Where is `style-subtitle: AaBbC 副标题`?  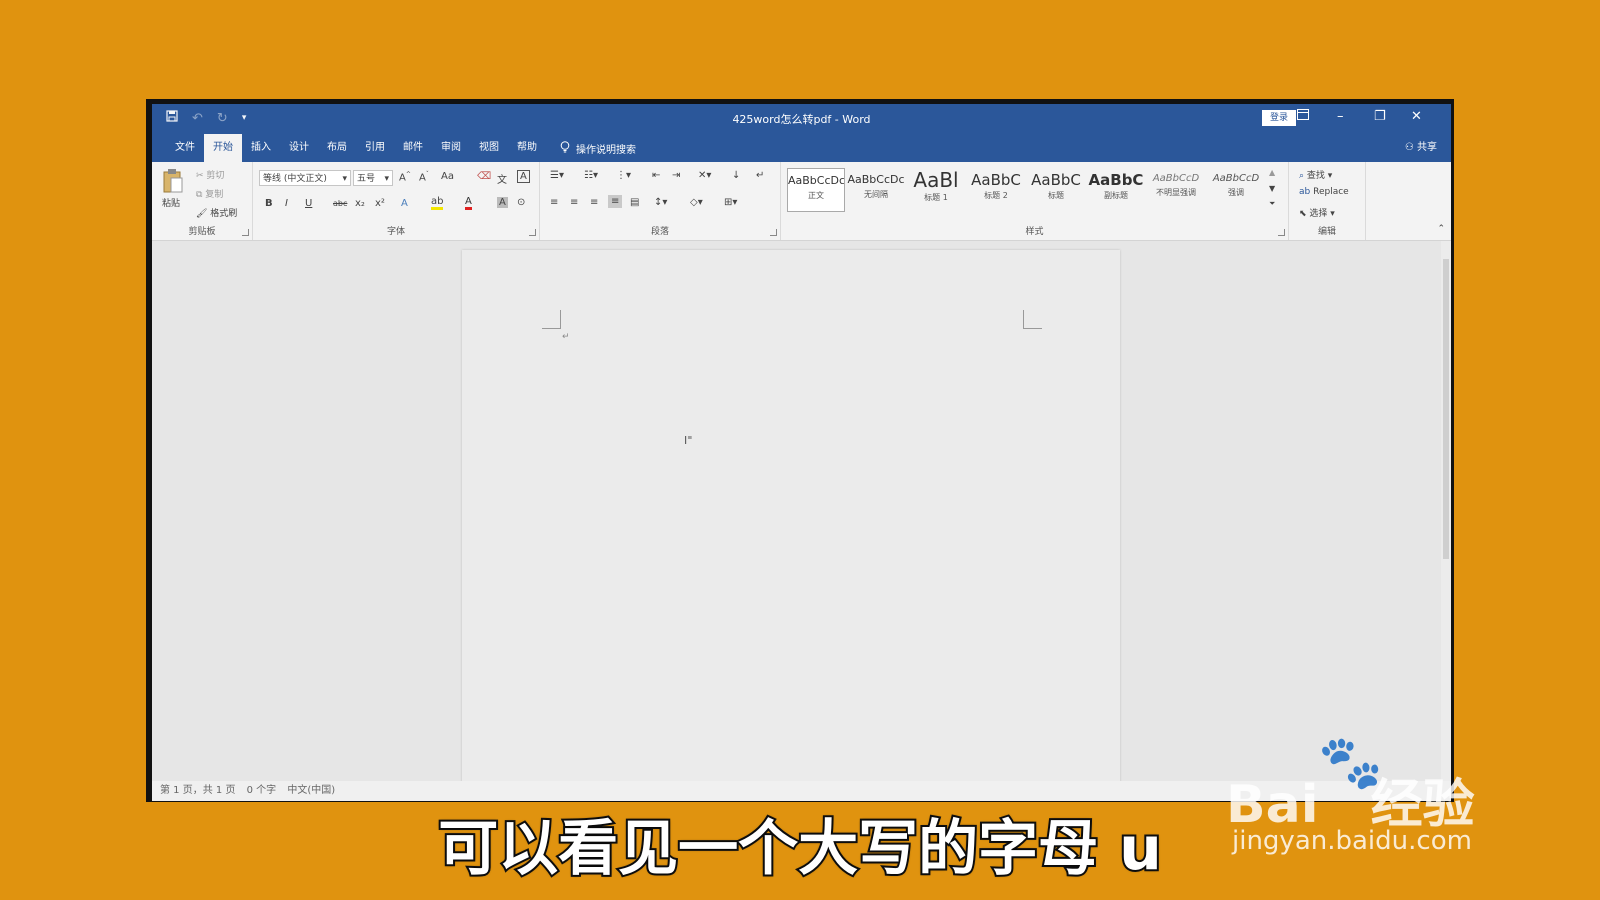
style-subtitle: AaBbC 副标题 is located at coordinates (1116, 190).